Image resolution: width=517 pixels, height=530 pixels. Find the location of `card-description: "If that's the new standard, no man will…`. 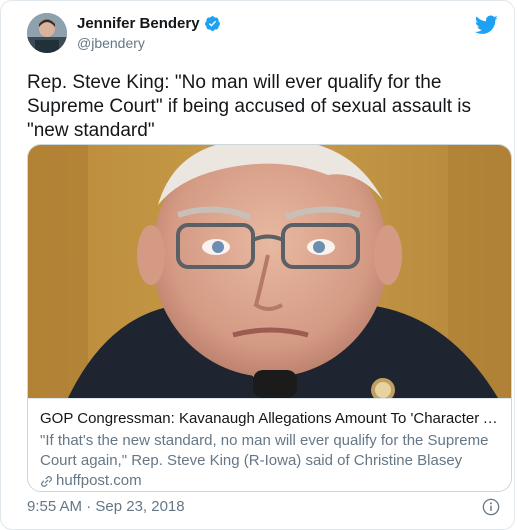

card-description: "If that's the new standard, no man will… is located at coordinates (264, 450).